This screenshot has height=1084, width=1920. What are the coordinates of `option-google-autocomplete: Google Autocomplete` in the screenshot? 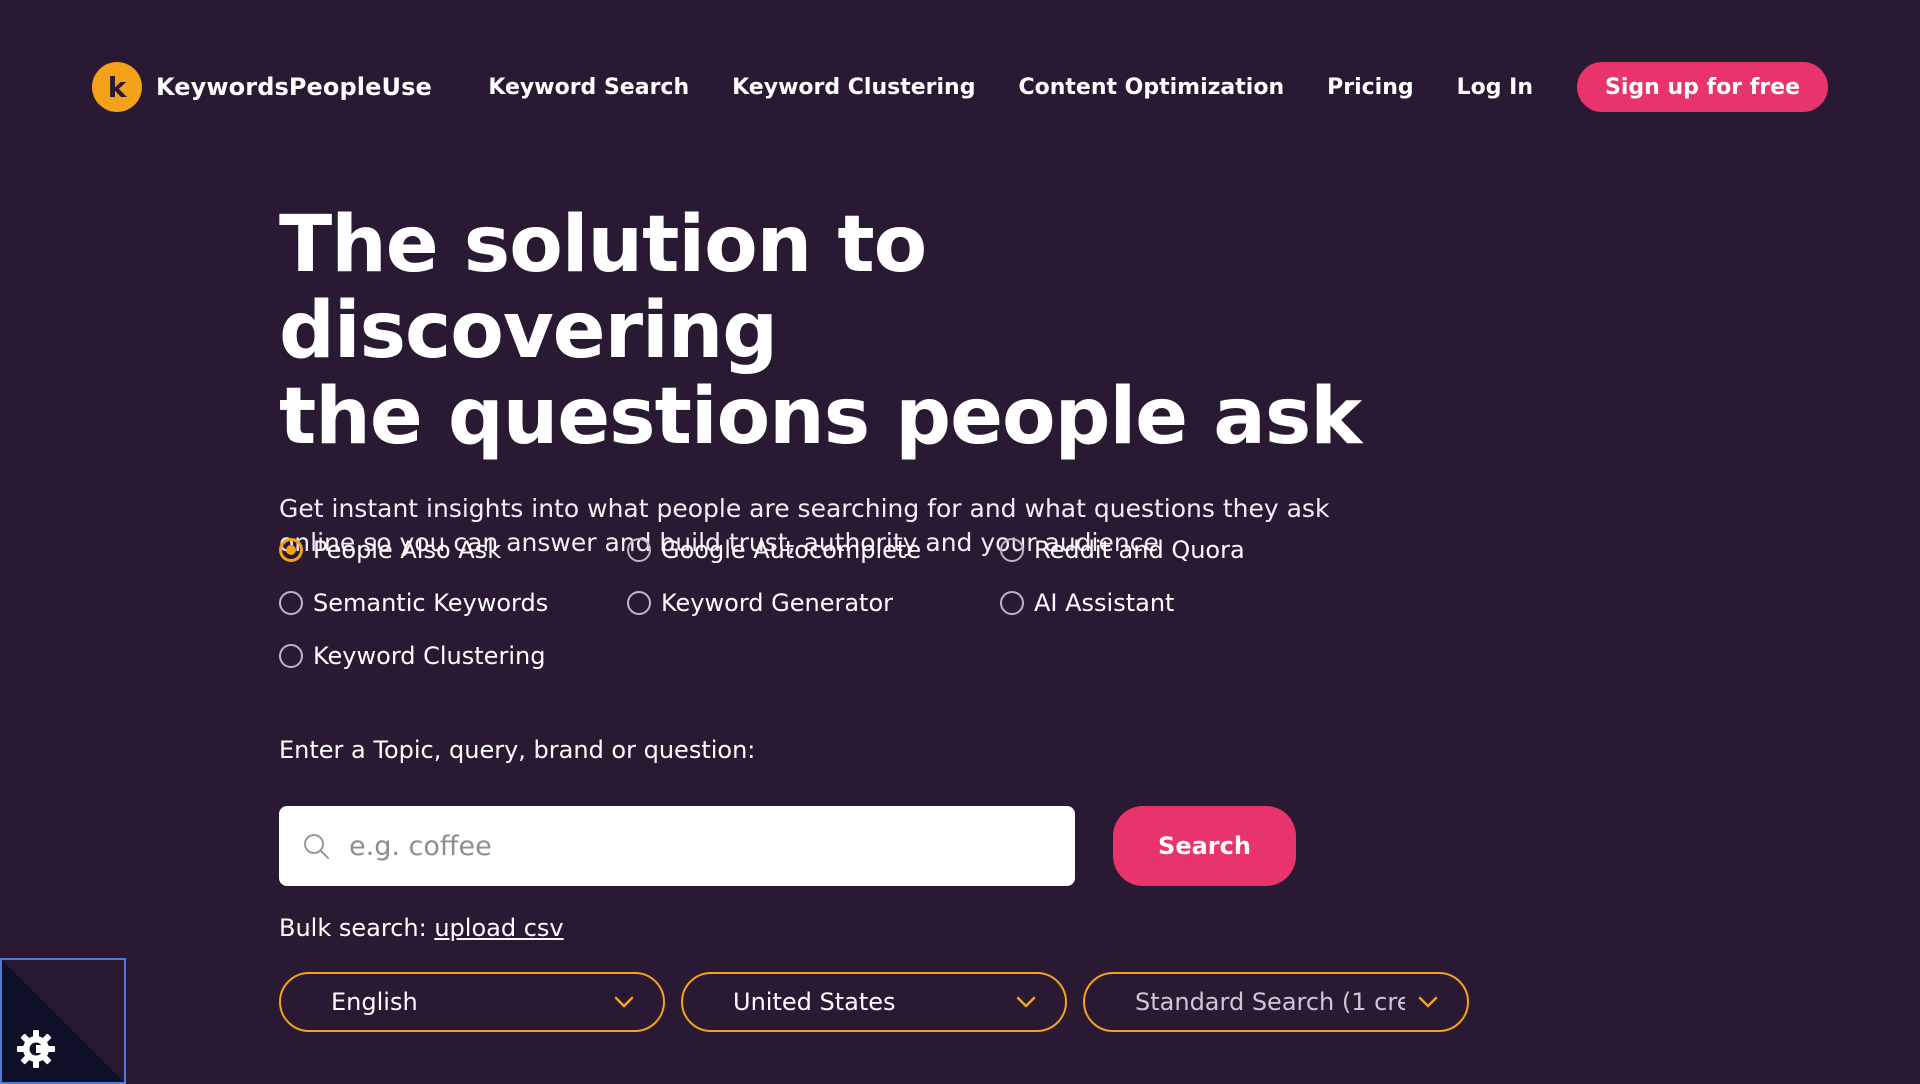 It's located at (813, 550).